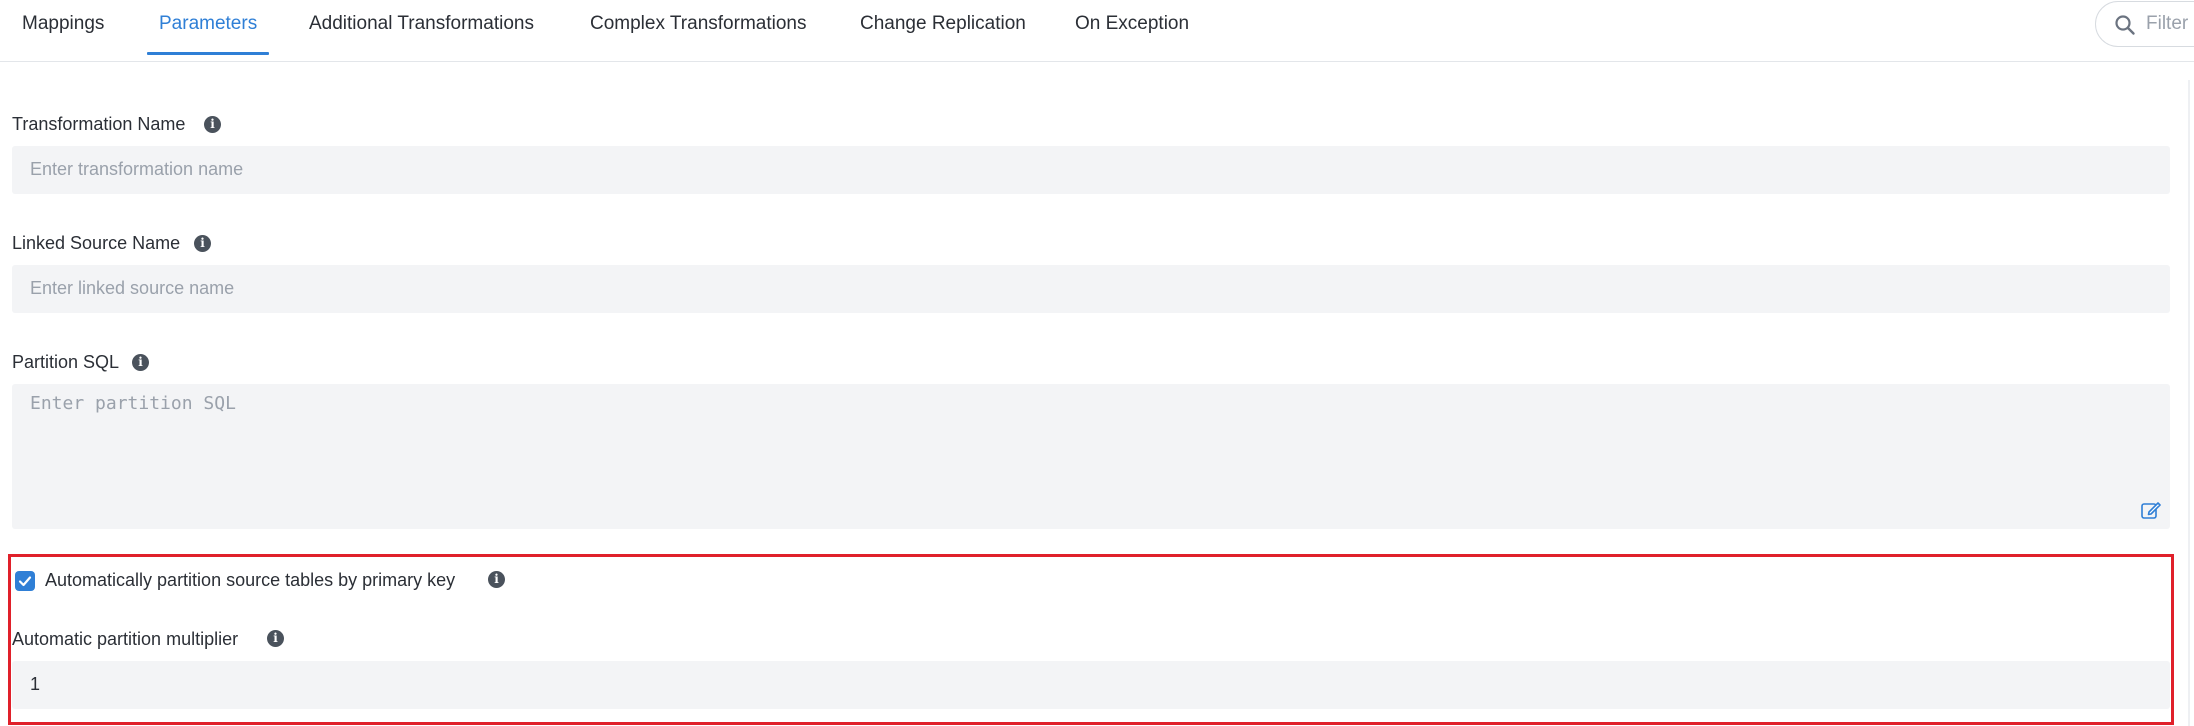 The image size is (2194, 726). Describe the element at coordinates (99, 124) in the screenshot. I see `transformation-name-label: Transformation Name` at that location.